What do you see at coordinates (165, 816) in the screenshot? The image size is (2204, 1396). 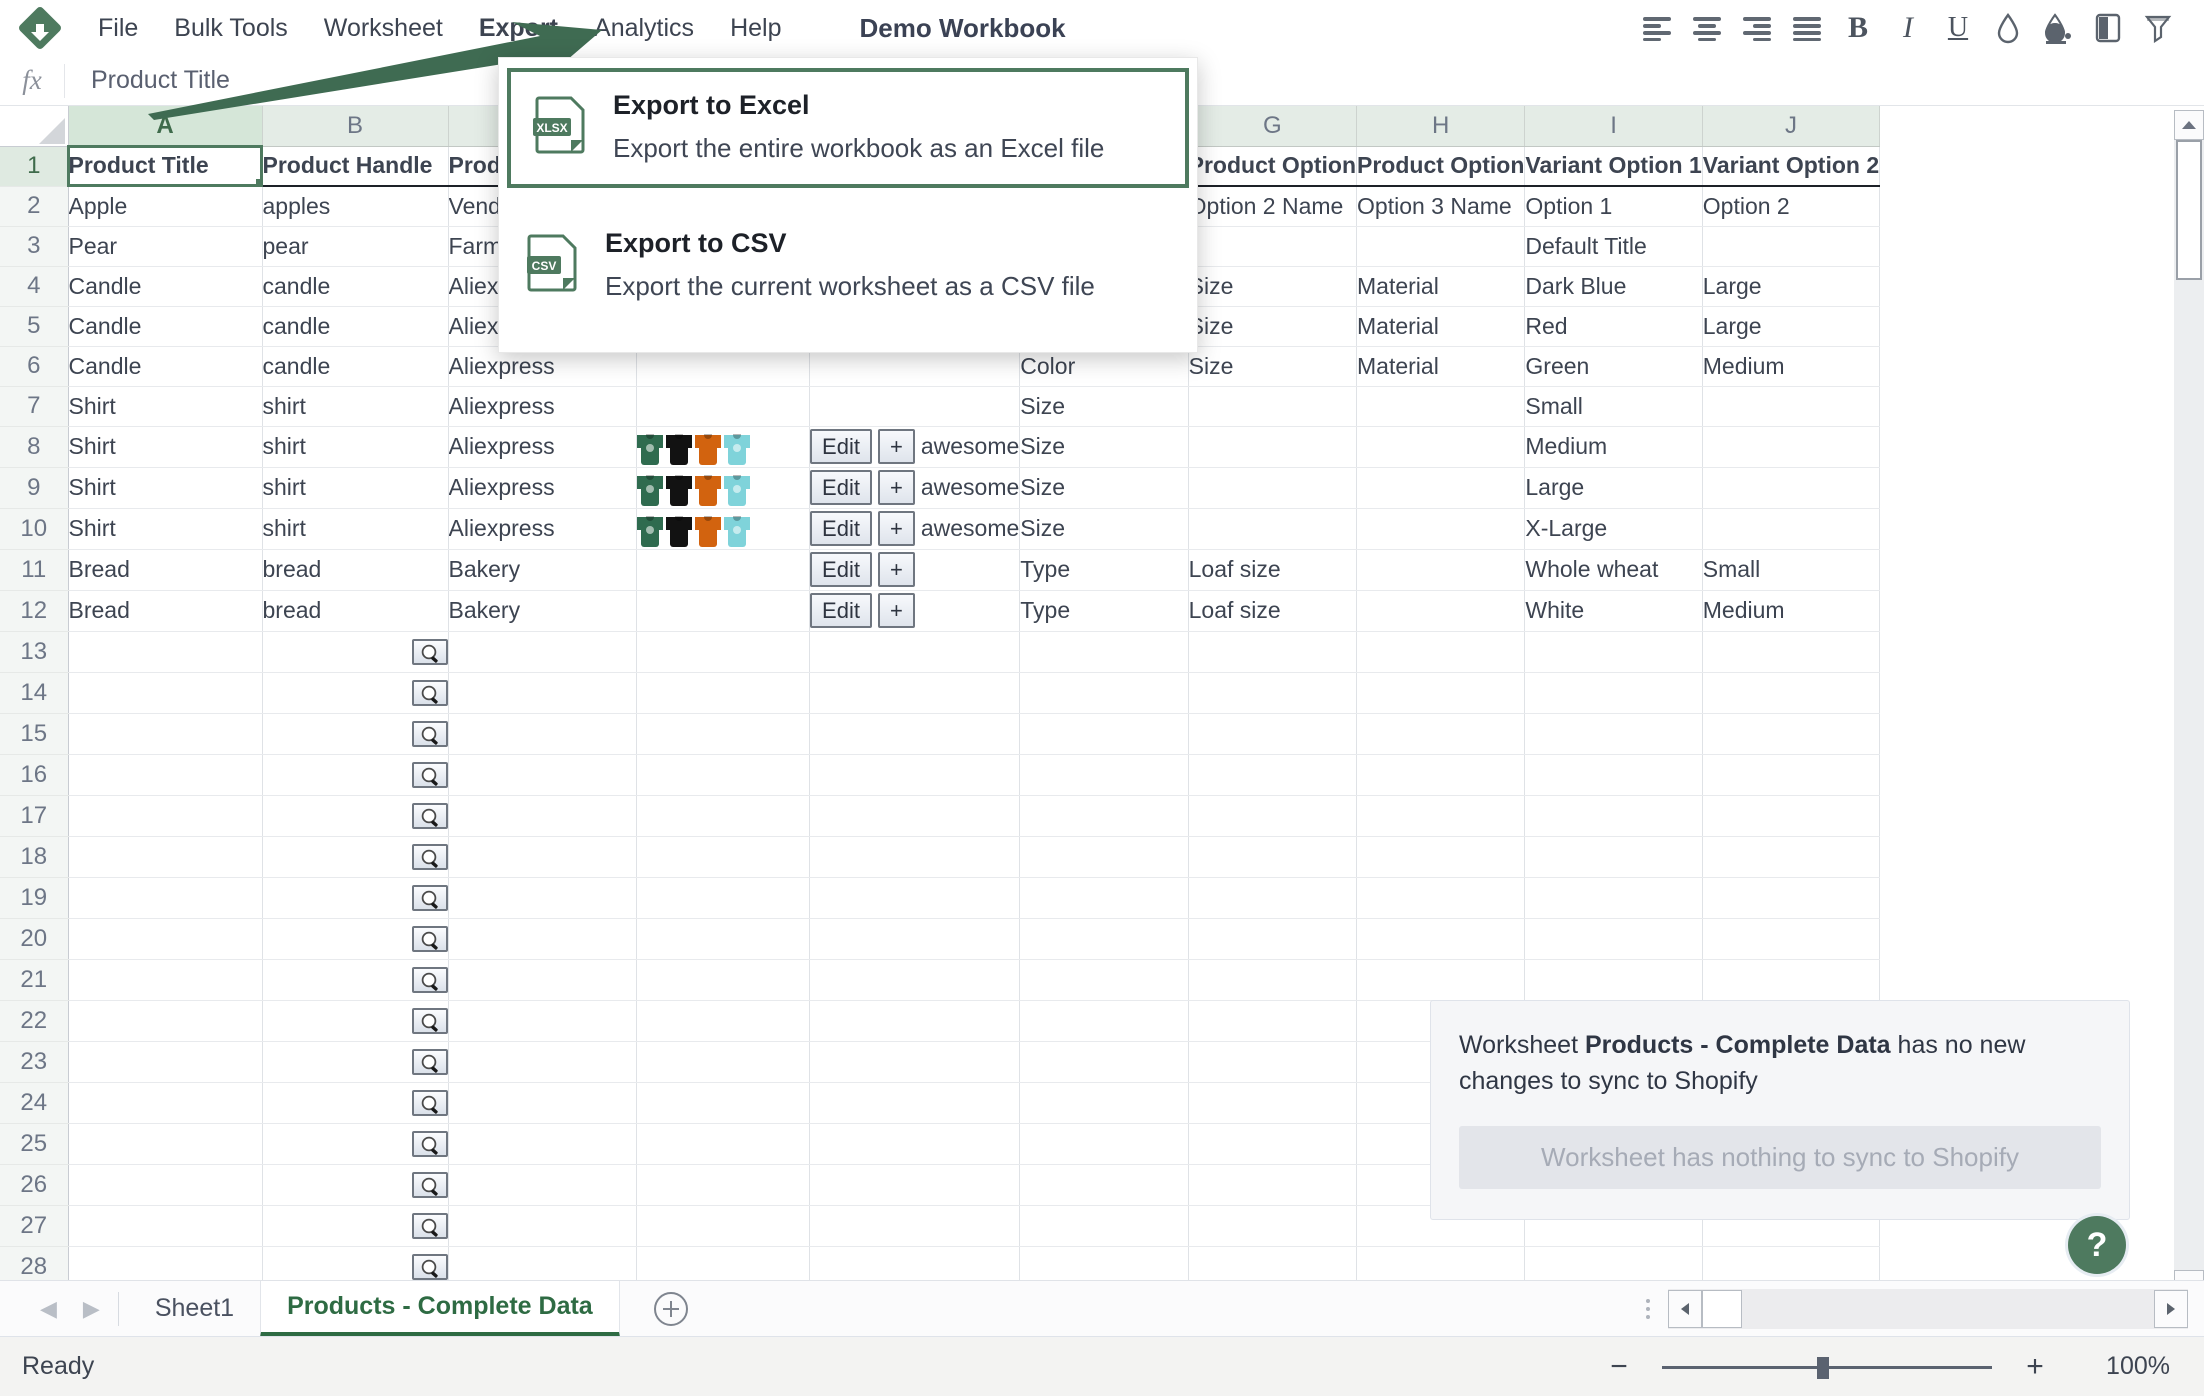 I see `cell-A17` at bounding box center [165, 816].